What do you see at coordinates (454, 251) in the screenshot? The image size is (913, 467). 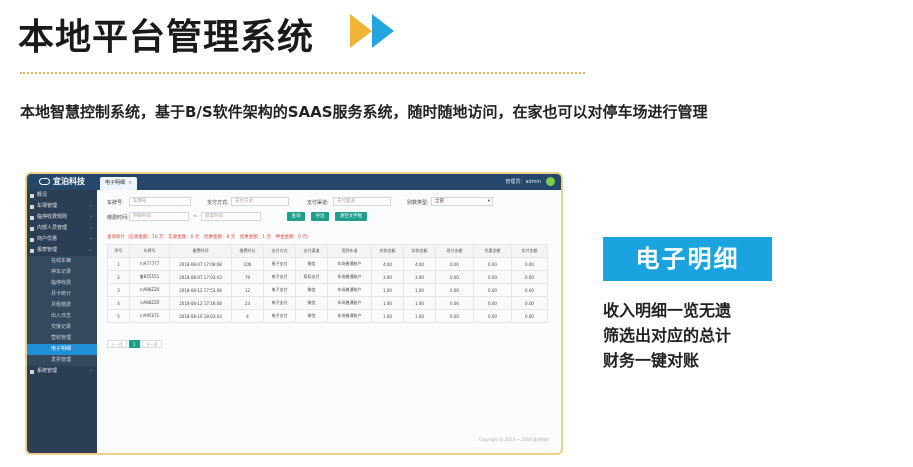 I see `table-header-cell: 现付金额` at bounding box center [454, 251].